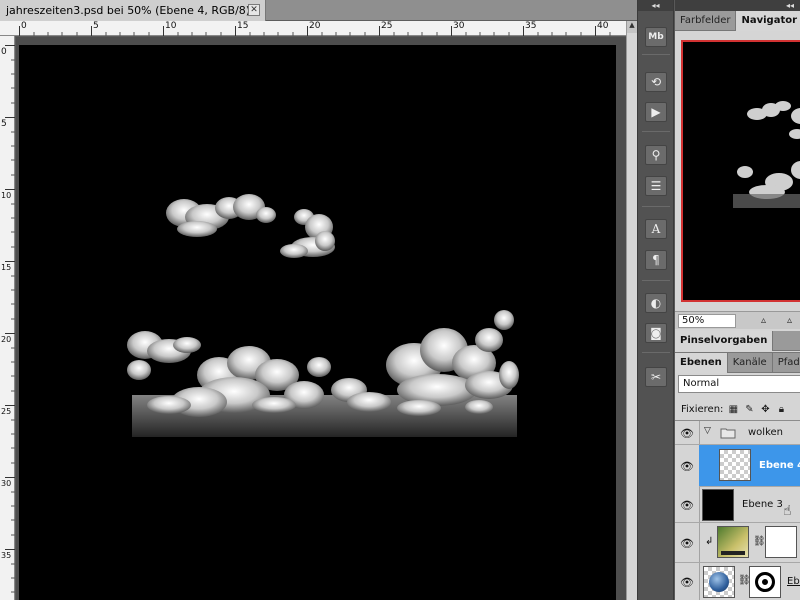  I want to click on lock-position-icon: ✥, so click(765, 409).